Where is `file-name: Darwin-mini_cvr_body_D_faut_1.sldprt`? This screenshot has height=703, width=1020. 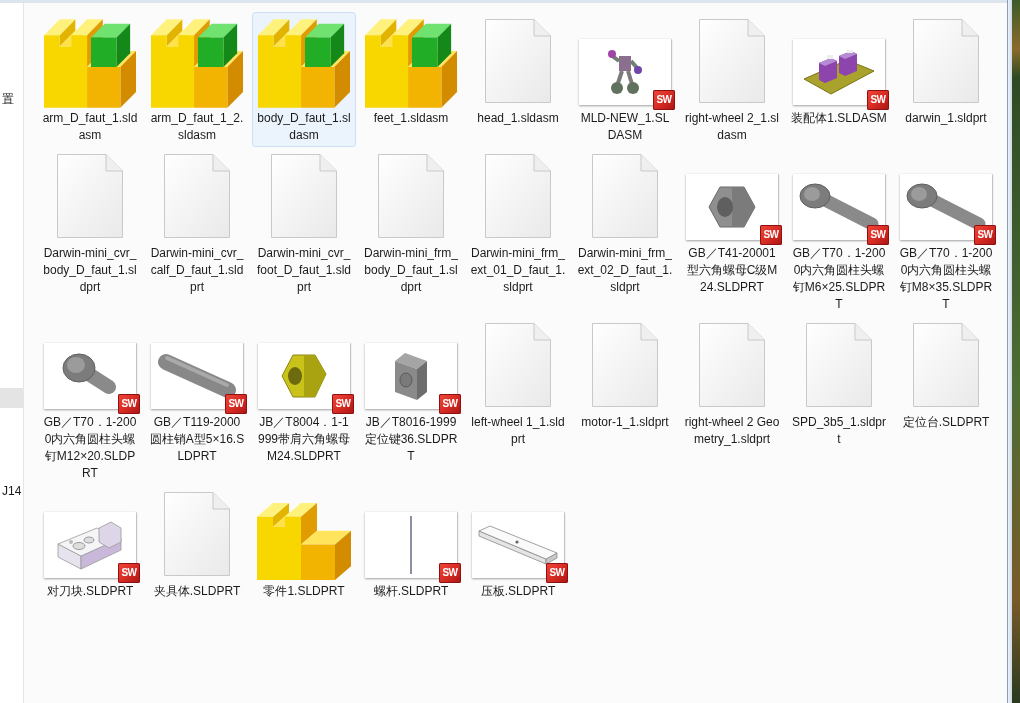 file-name: Darwin-mini_cvr_body_D_faut_1.sldprt is located at coordinates (90, 270).